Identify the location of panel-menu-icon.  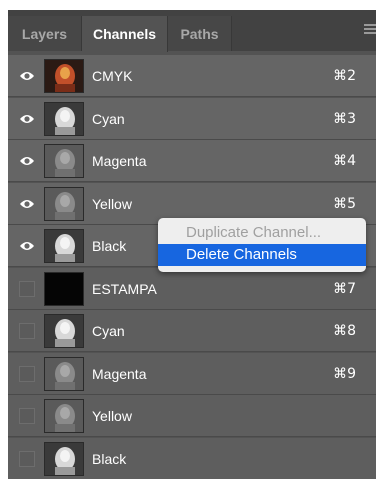
(369, 29).